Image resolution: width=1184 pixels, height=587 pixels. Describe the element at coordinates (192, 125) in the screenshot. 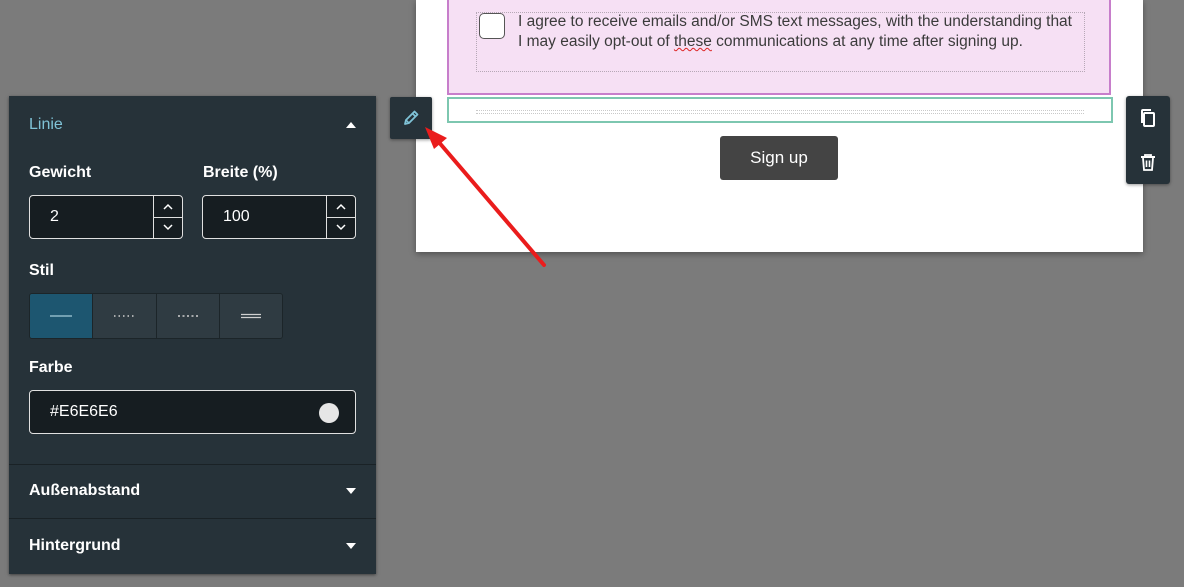

I see `section-header-line: Linie` at that location.